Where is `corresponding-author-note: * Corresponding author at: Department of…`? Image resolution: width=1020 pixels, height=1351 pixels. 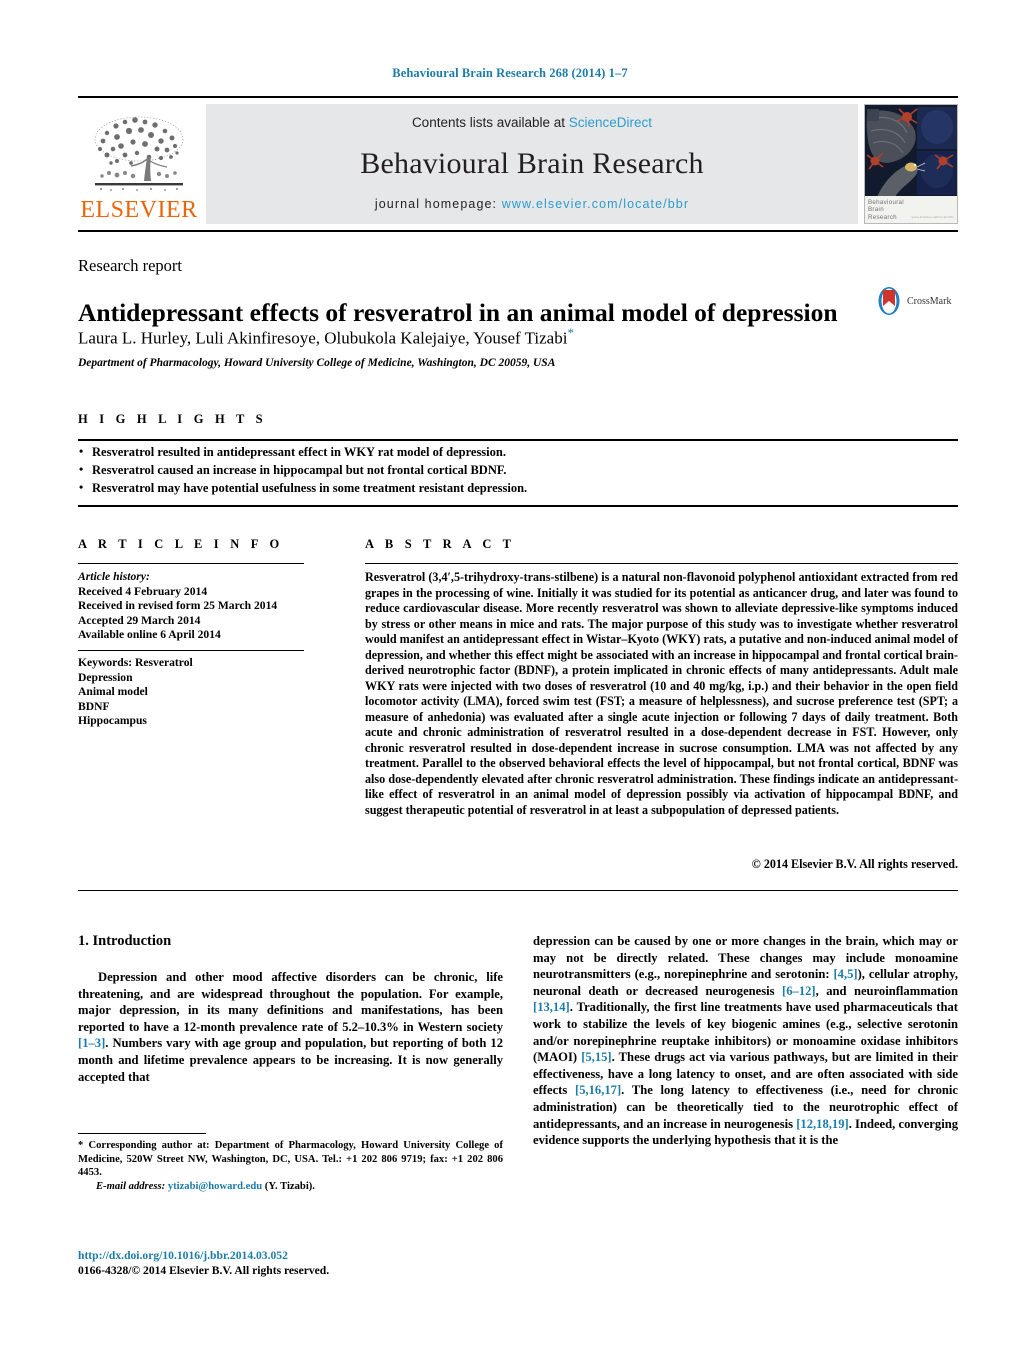 corresponding-author-note: * Corresponding author at: Department of… is located at coordinates (290, 1159).